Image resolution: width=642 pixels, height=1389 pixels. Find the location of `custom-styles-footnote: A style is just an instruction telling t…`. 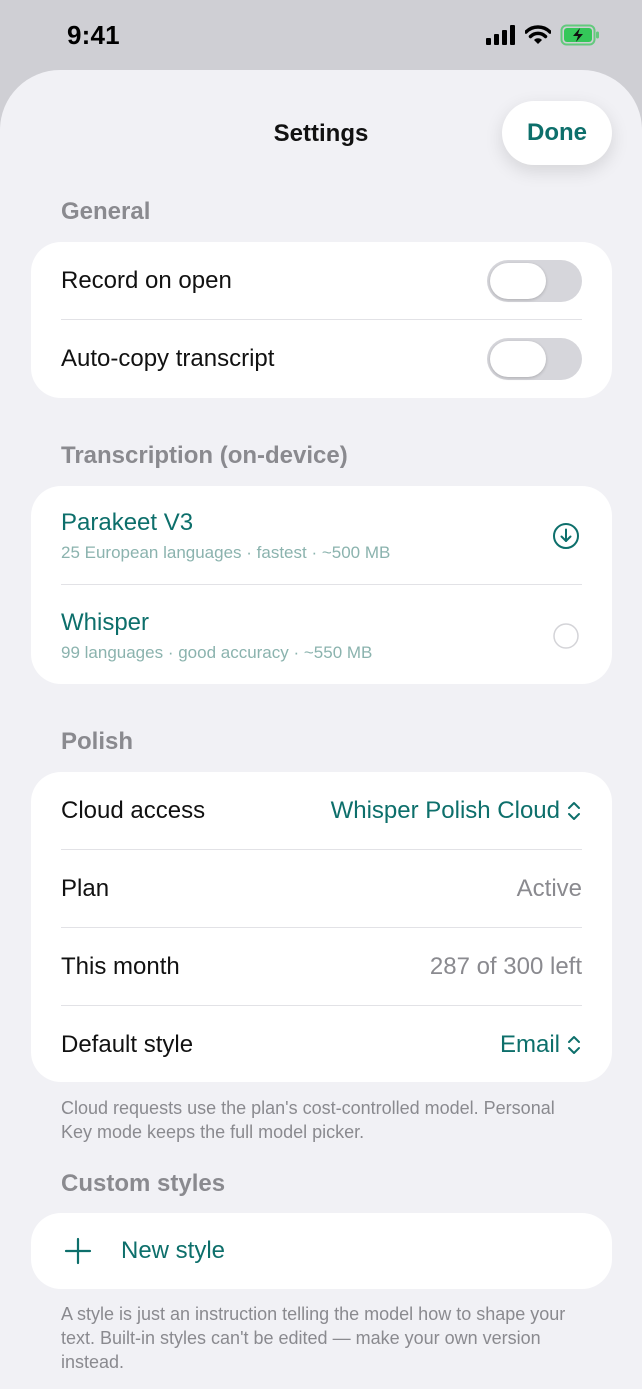

custom-styles-footnote: A style is just an instruction telling t… is located at coordinates (313, 1338).